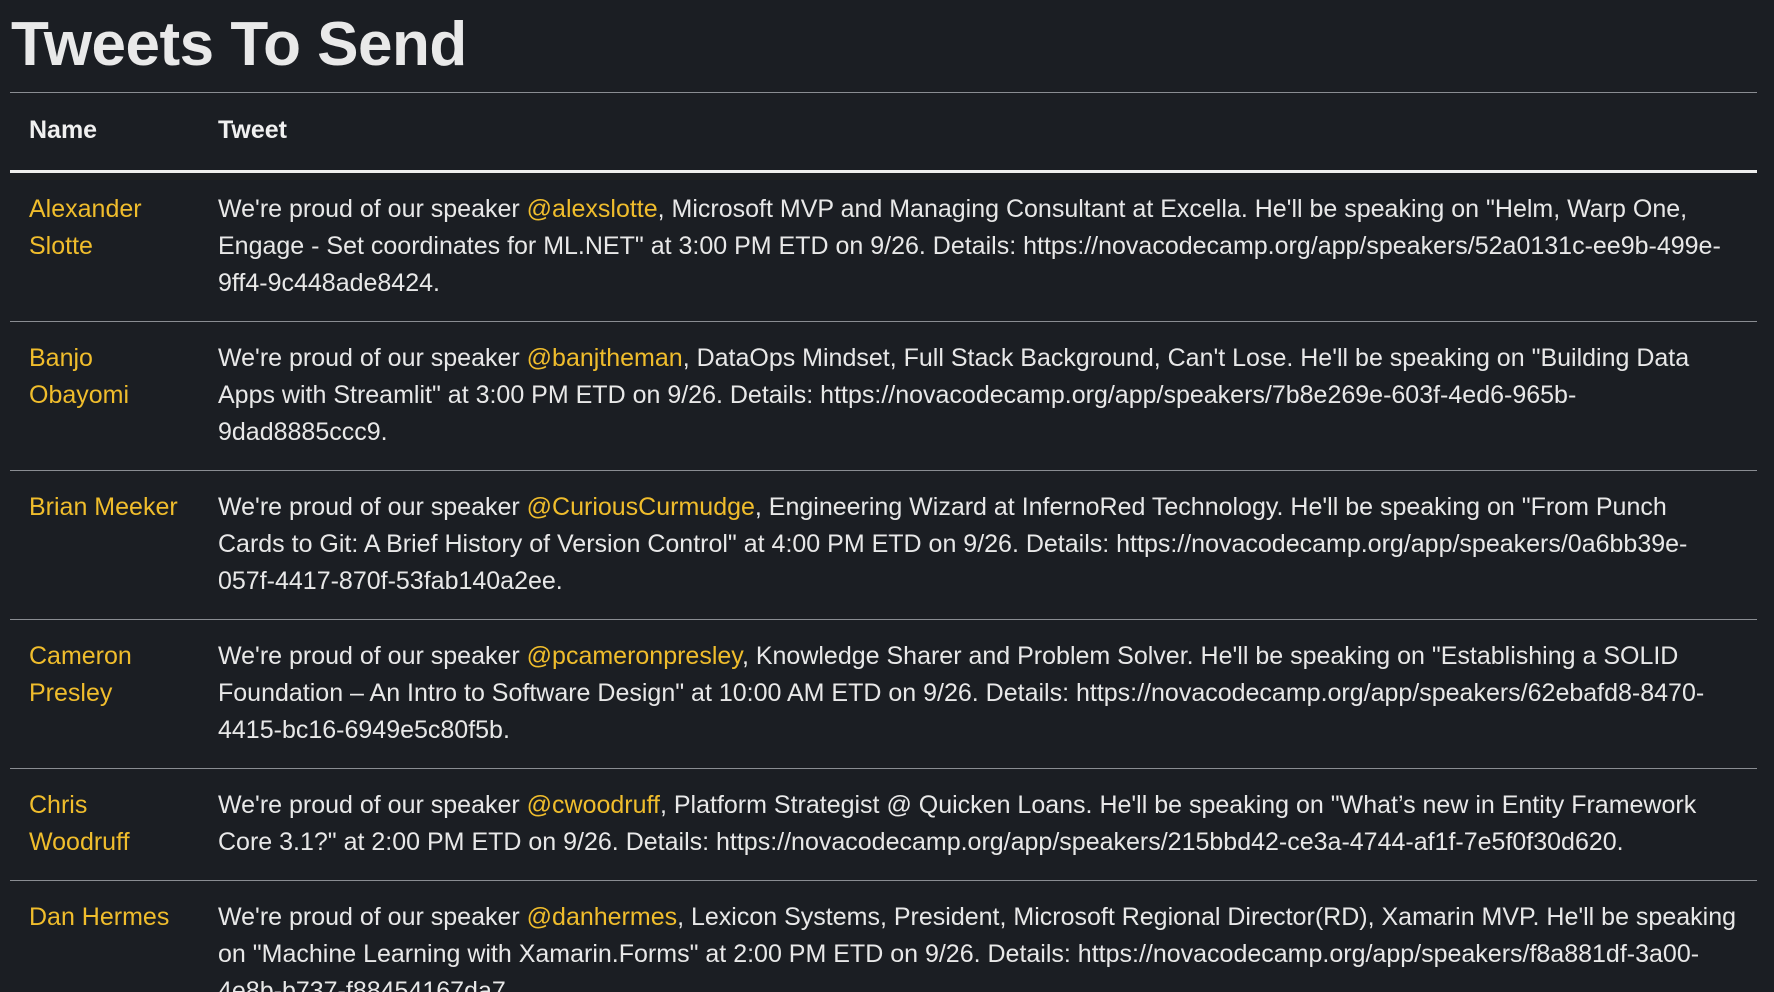 The image size is (1774, 992). What do you see at coordinates (593, 805) in the screenshot?
I see `speaker-handle-link: @cwoodruff` at bounding box center [593, 805].